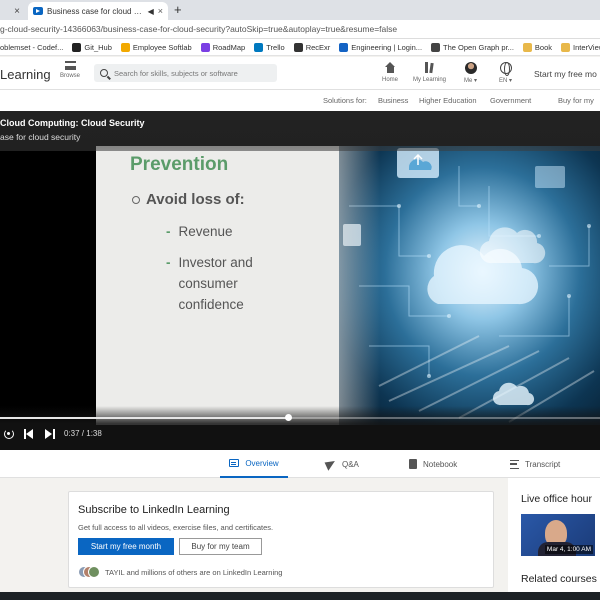  What do you see at coordinates (300, 464) in the screenshot?
I see `course-tabs: Overview Q&A Notebook Transcript` at bounding box center [300, 464].